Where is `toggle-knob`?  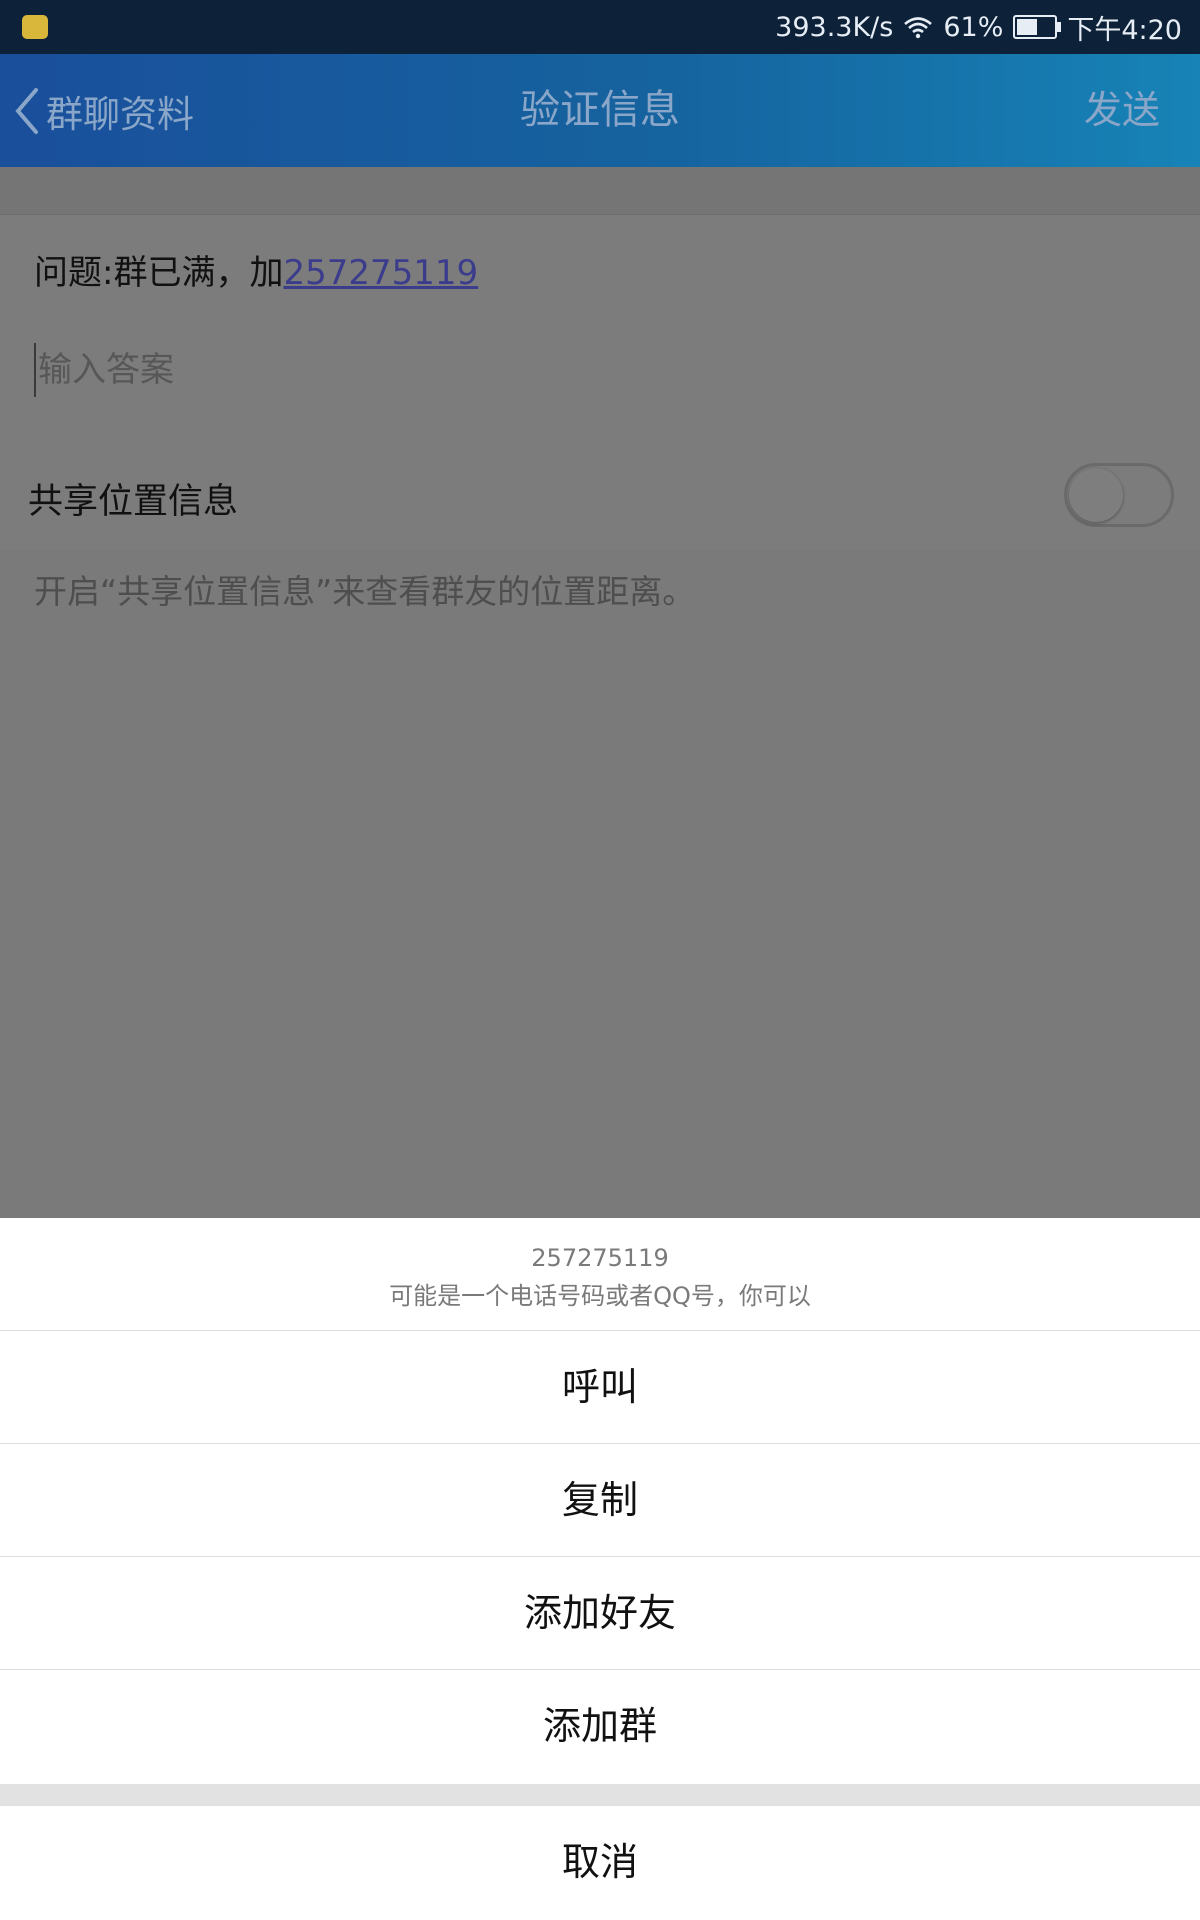 toggle-knob is located at coordinates (1096, 495).